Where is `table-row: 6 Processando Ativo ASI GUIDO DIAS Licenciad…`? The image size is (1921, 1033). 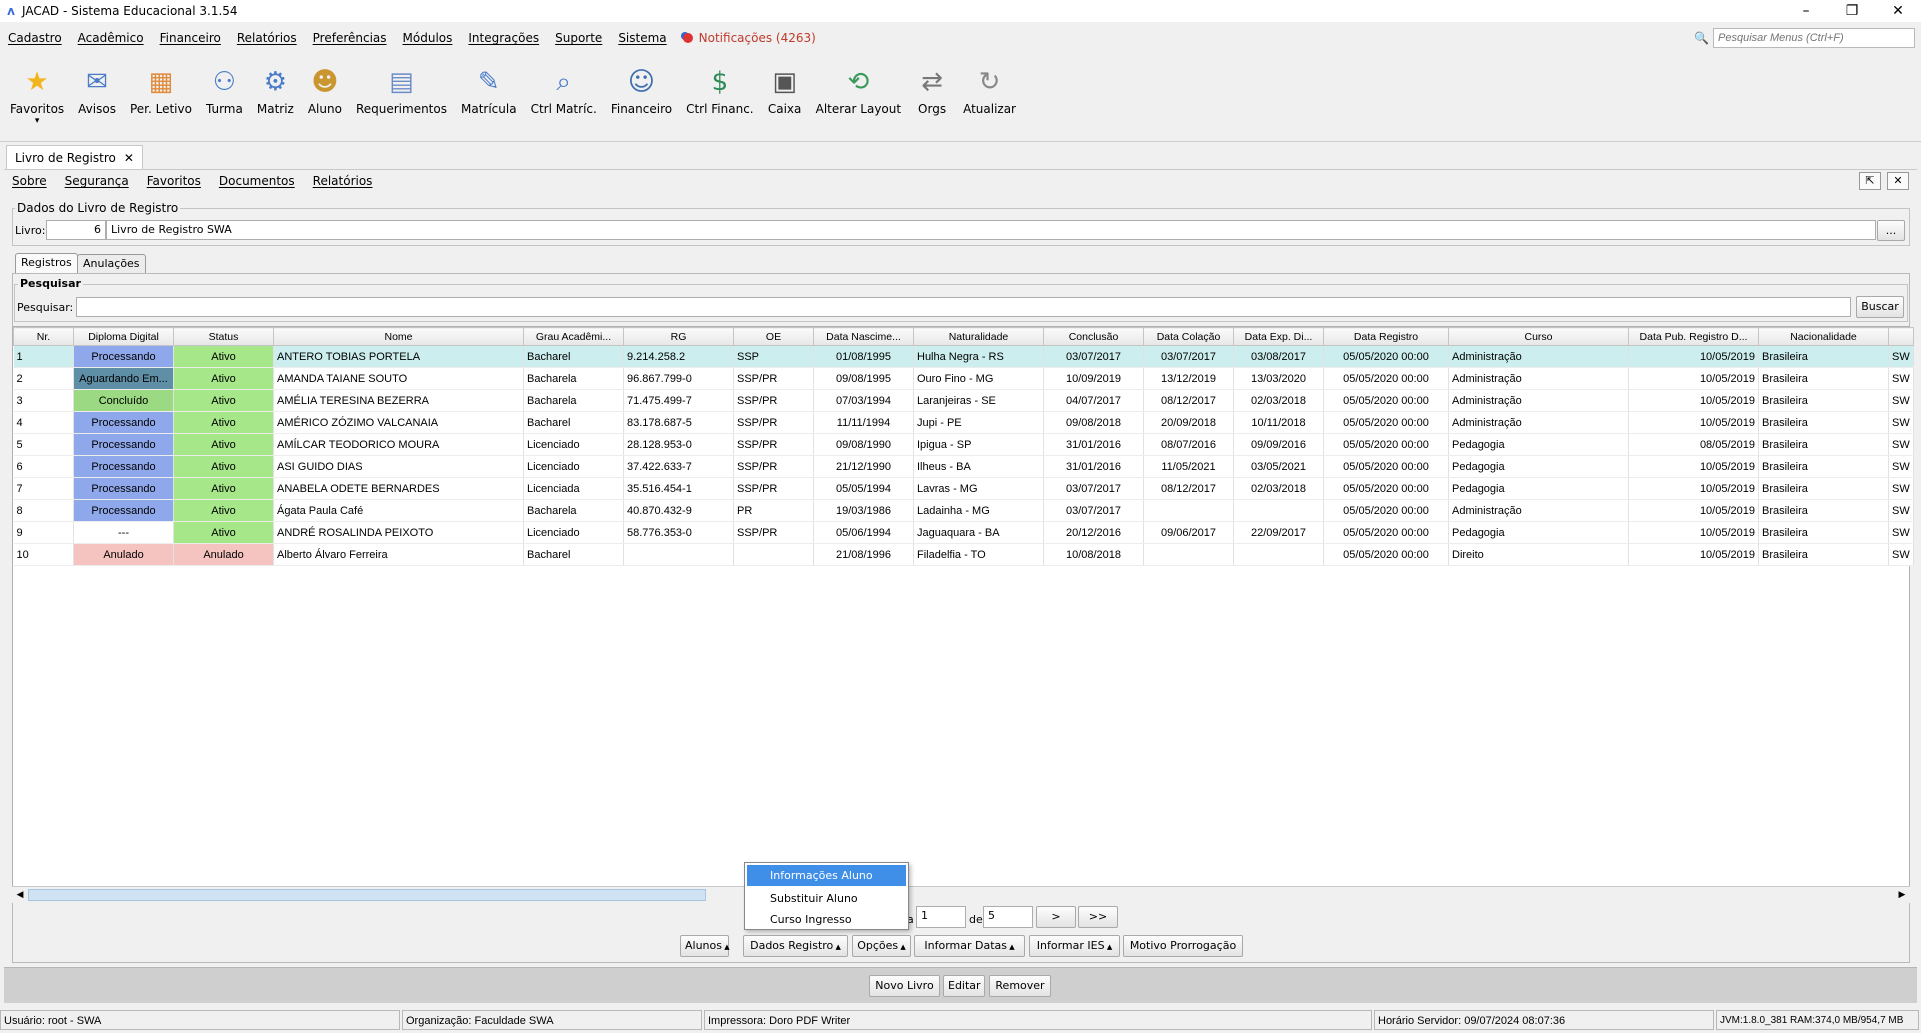 table-row: 6 Processando Ativo ASI GUIDO DIAS Licenciad… is located at coordinates (963, 466).